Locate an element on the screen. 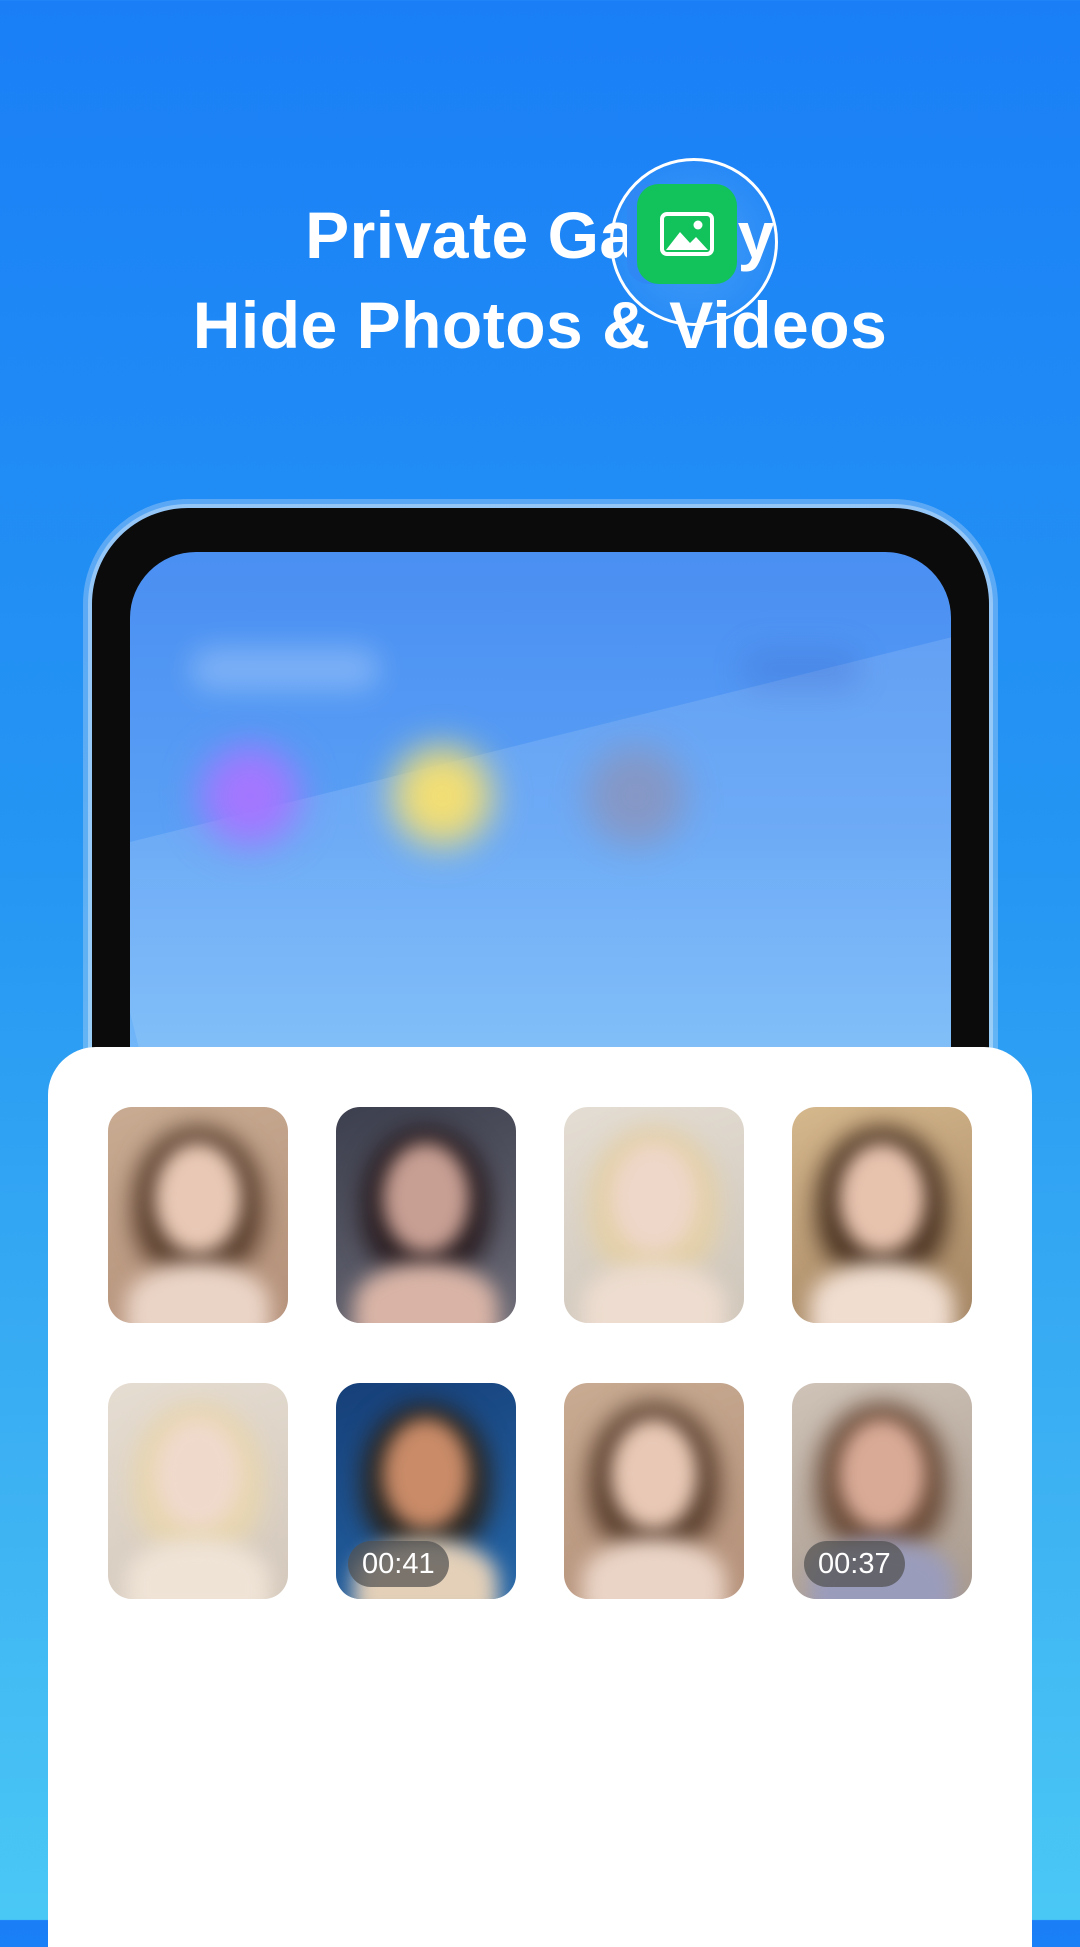 The width and height of the screenshot is (1080, 1947). blurred-status-text is located at coordinates (285, 669).